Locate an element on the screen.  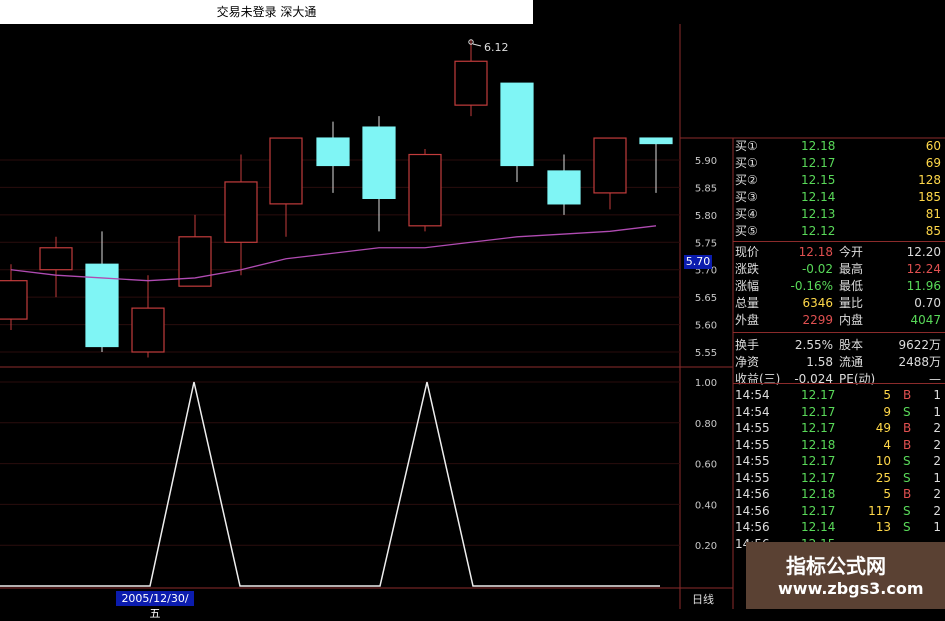
stat-label: PE(动) is located at coordinates (857, 379).